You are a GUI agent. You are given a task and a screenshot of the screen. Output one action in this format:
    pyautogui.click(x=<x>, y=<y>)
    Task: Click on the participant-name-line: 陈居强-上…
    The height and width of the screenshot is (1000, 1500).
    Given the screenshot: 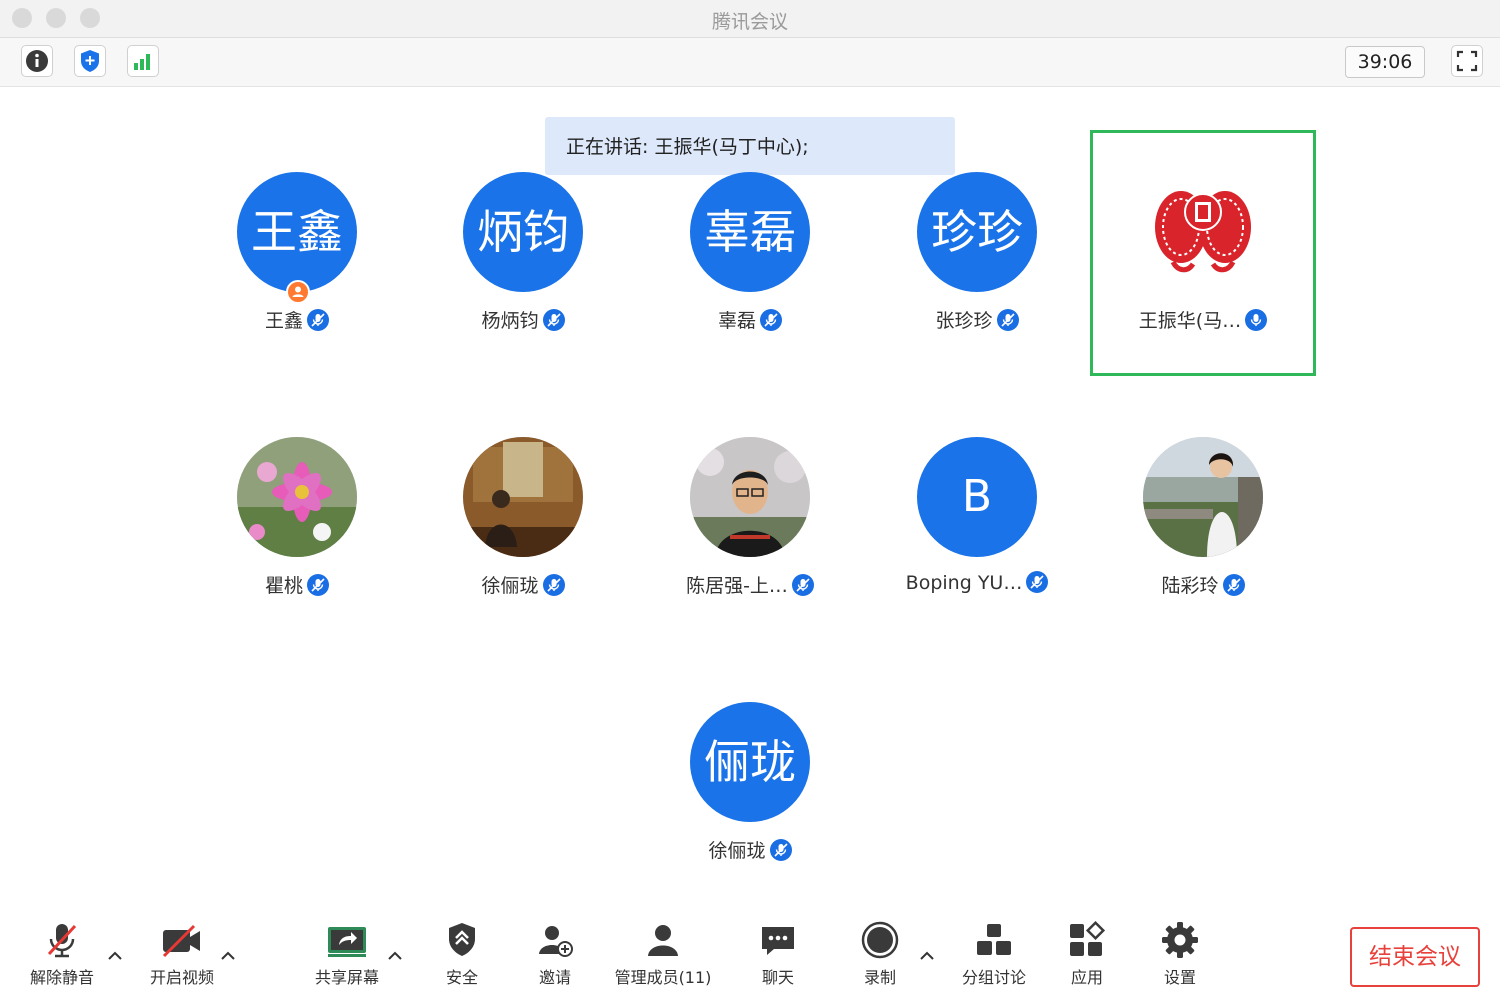 What is the action you would take?
    pyautogui.click(x=750, y=584)
    